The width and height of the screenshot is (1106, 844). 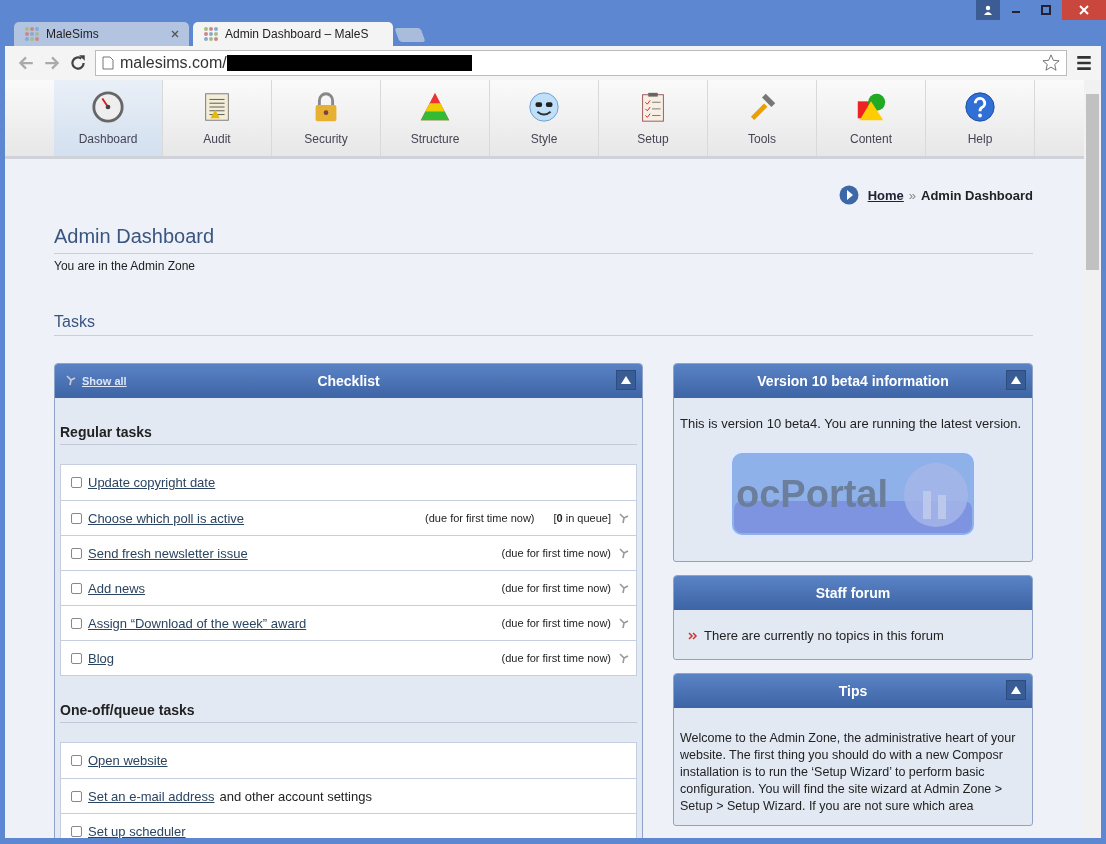 What do you see at coordinates (348, 712) in the screenshot?
I see `group-heading: One-off/queue tasks` at bounding box center [348, 712].